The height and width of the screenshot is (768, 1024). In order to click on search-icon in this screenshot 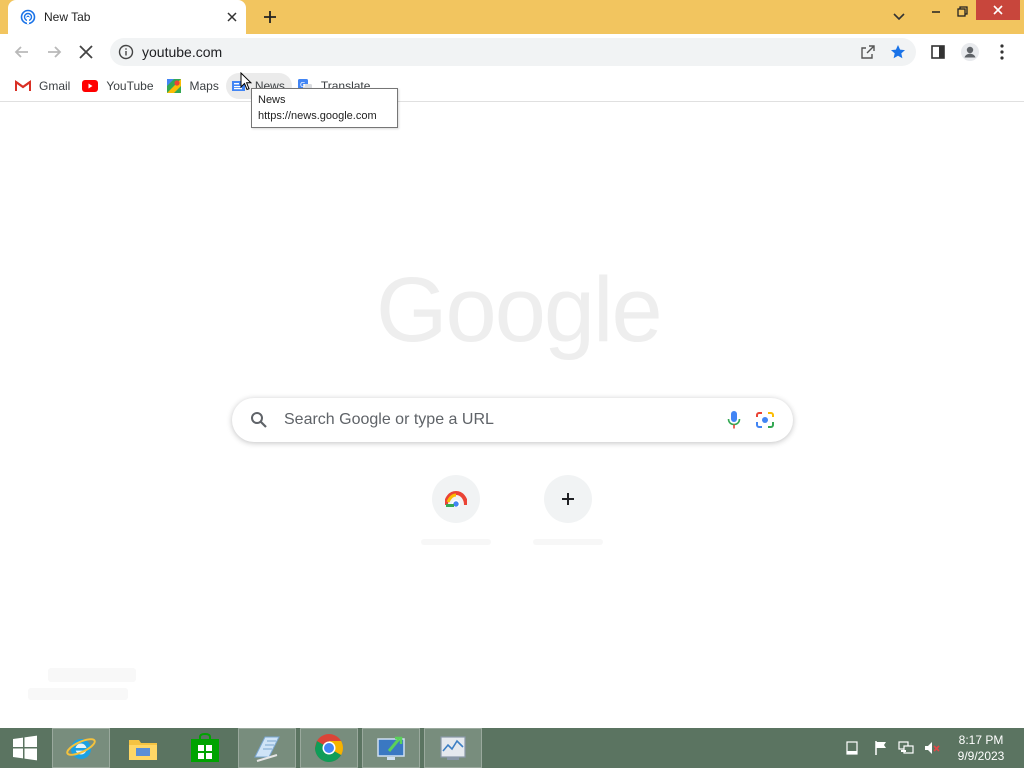, I will do `click(260, 420)`.